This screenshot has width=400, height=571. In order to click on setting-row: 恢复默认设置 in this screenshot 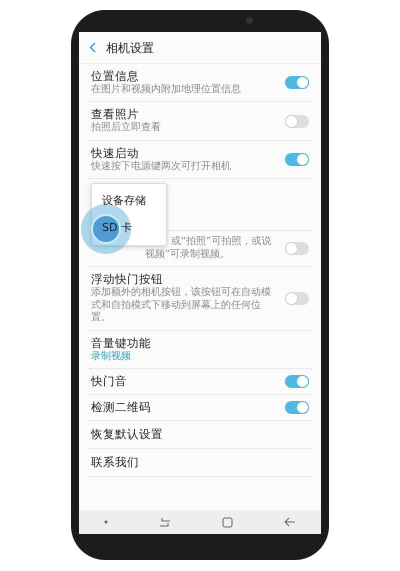, I will do `click(200, 435)`.